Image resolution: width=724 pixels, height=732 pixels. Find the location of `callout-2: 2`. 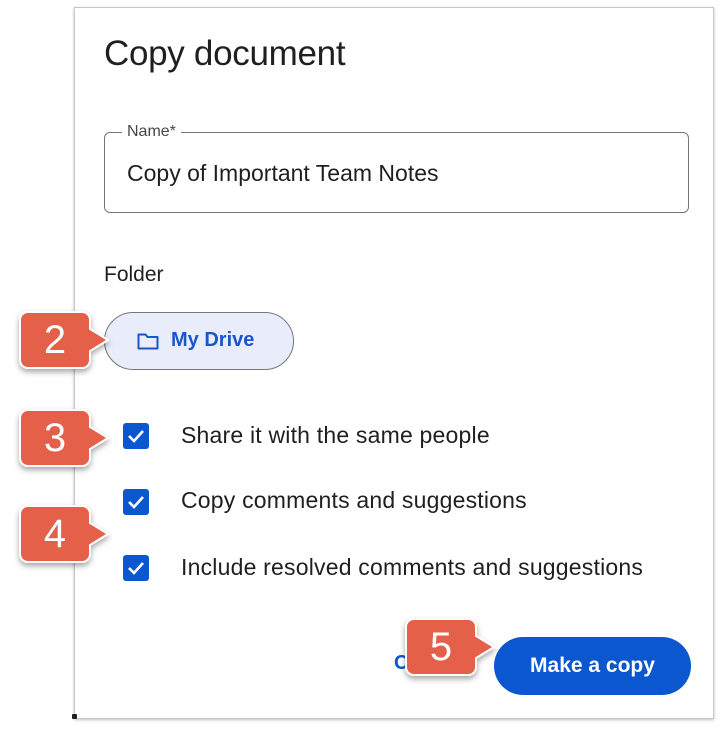

callout-2: 2 is located at coordinates (69, 340).